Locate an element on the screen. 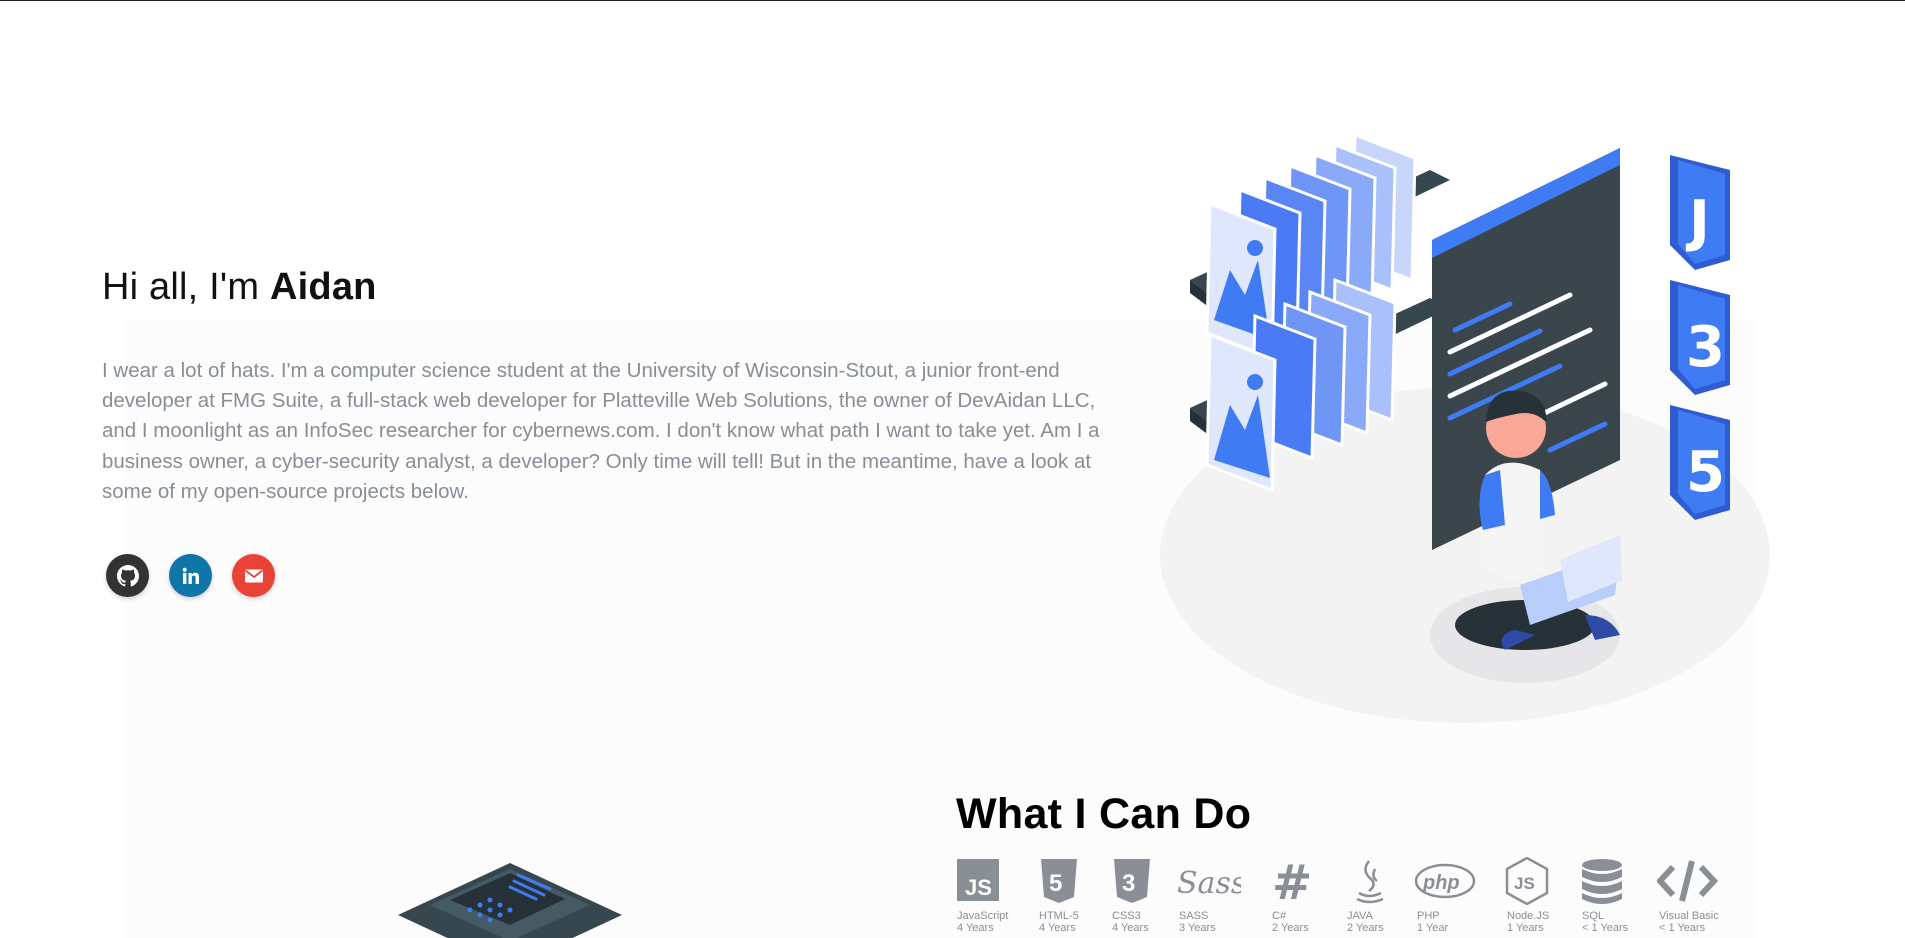 This screenshot has width=1905, height=938. email-icon is located at coordinates (253, 575).